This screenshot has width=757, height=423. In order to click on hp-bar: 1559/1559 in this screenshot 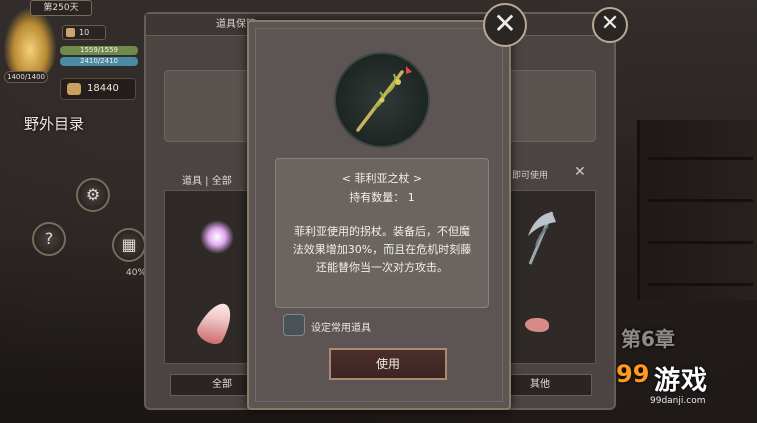, I will do `click(99, 50)`.